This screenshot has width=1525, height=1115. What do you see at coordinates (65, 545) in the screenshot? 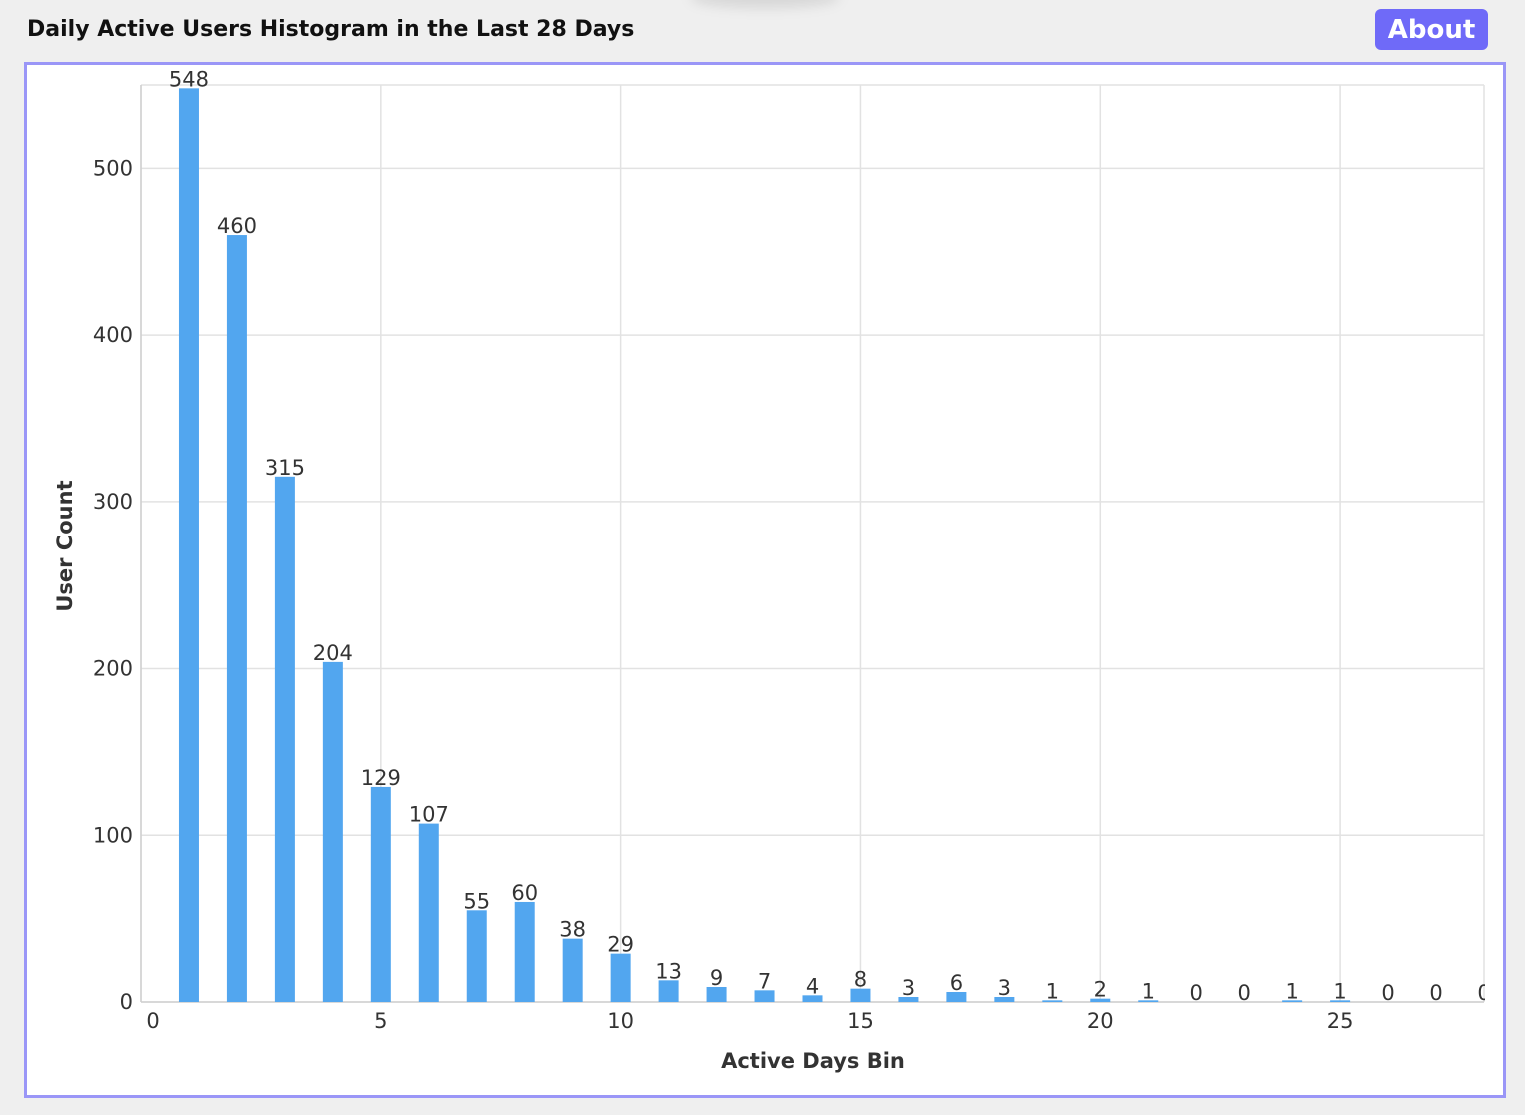
I see `y-axis-title: User Count` at bounding box center [65, 545].